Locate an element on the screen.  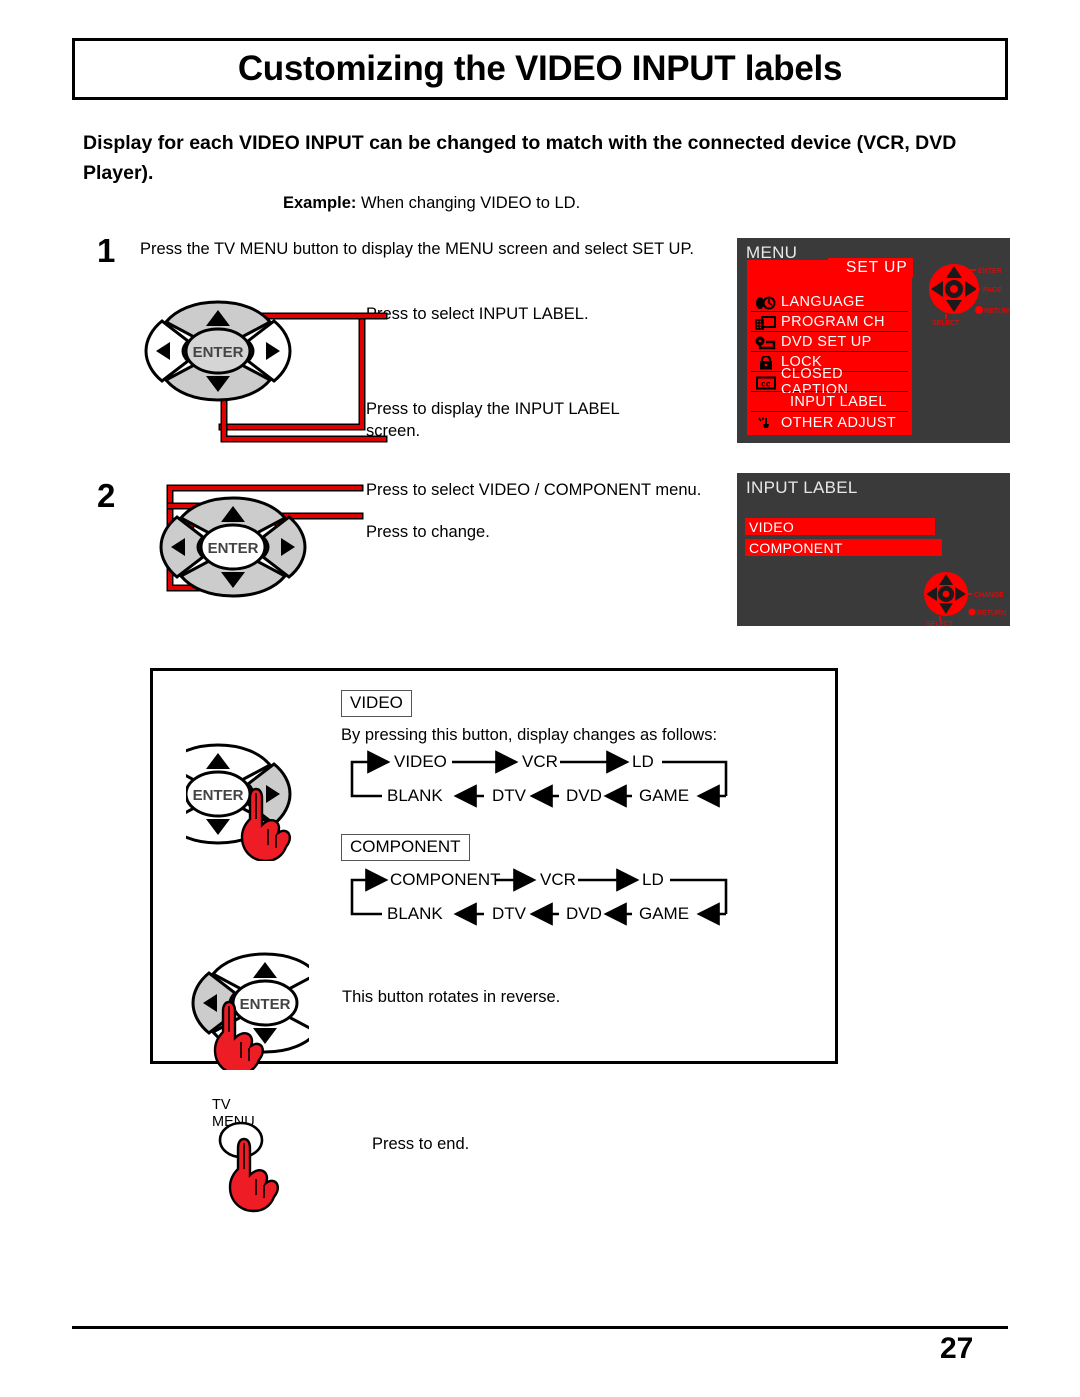
dpad-step-2: ENTER is located at coordinates (233, 547).